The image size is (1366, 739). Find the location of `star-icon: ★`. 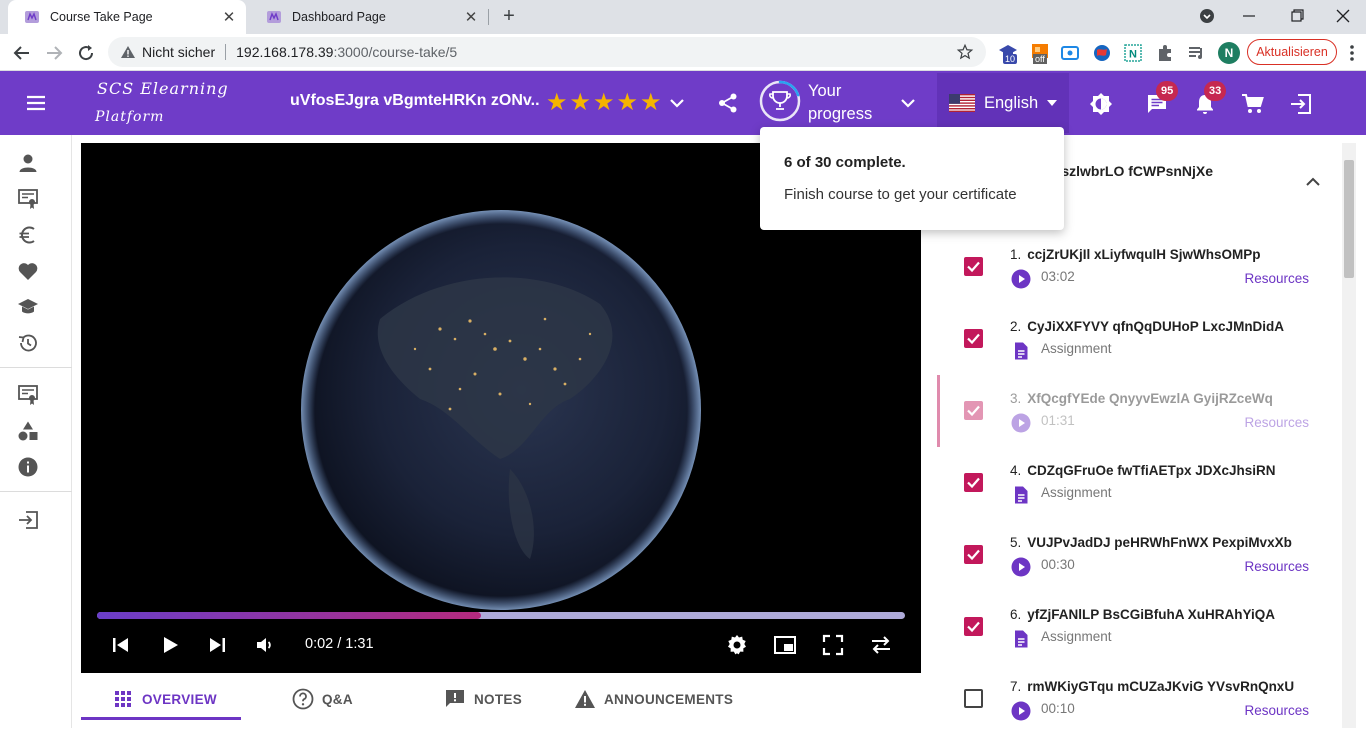

star-icon: ★ is located at coordinates (627, 102).